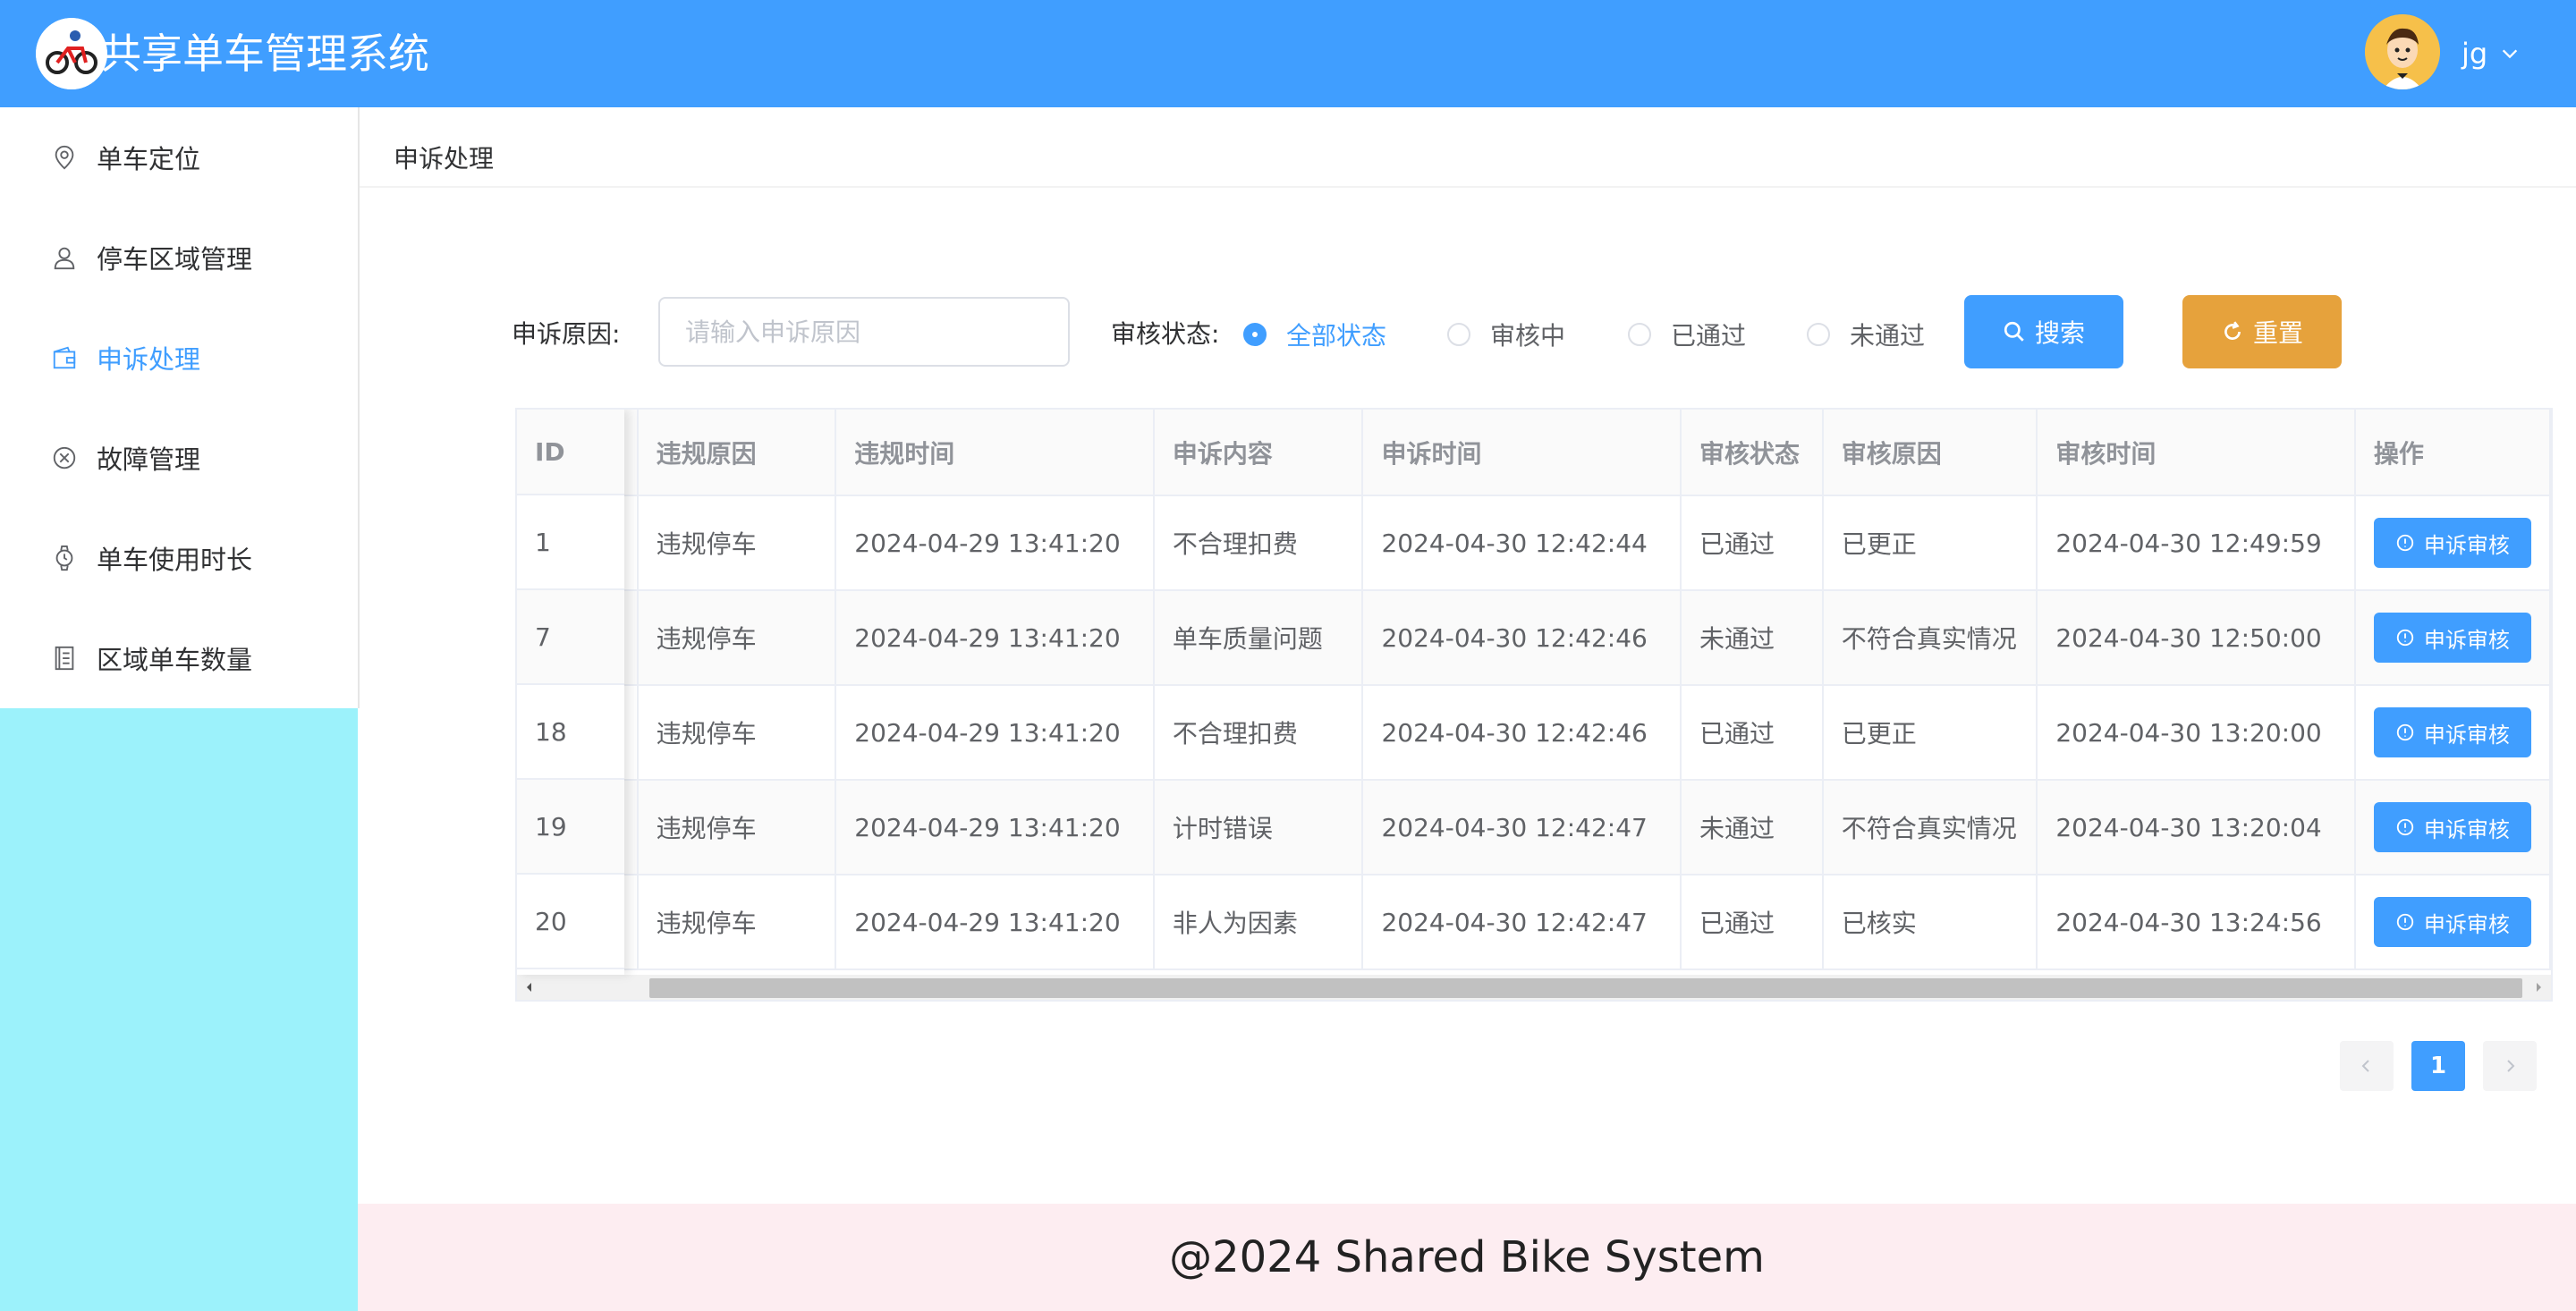  I want to click on cell: 单车质量问题, so click(1258, 638).